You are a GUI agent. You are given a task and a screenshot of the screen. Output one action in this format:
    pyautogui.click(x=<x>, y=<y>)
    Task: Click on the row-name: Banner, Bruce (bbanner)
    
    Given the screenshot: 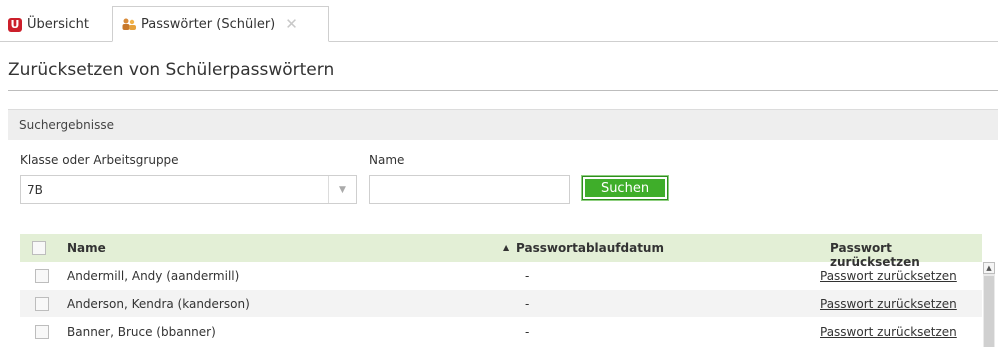 What is the action you would take?
    pyautogui.click(x=141, y=332)
    